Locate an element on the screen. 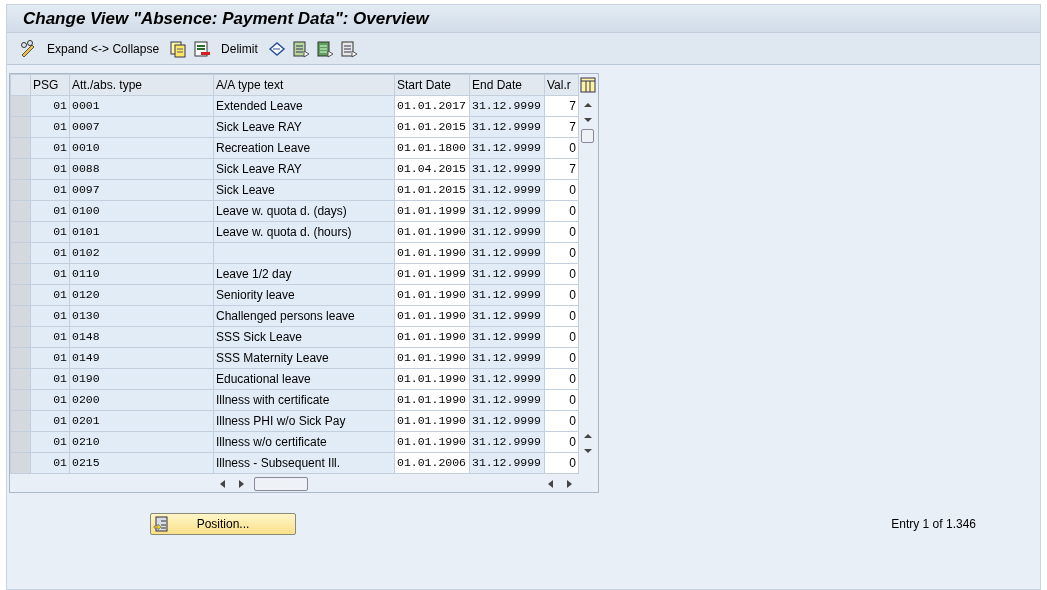 This screenshot has width=1047, height=590. column-header: Start Date is located at coordinates (432, 85).